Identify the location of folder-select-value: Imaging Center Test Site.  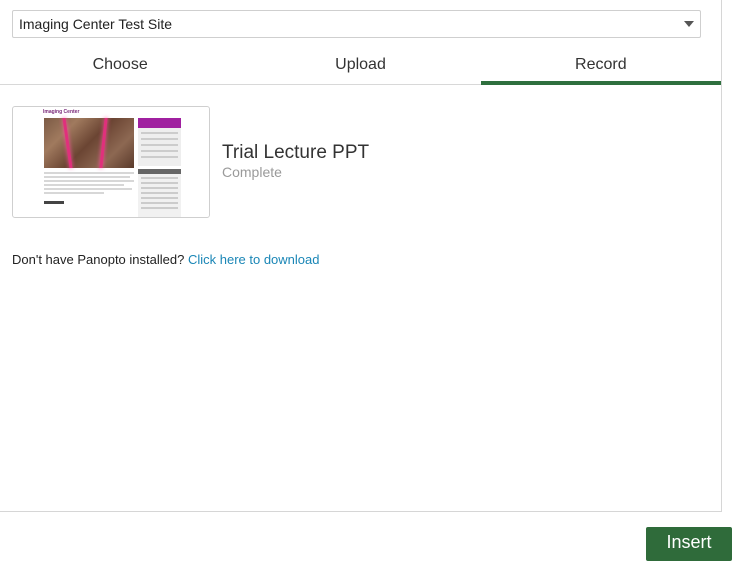
(96, 24).